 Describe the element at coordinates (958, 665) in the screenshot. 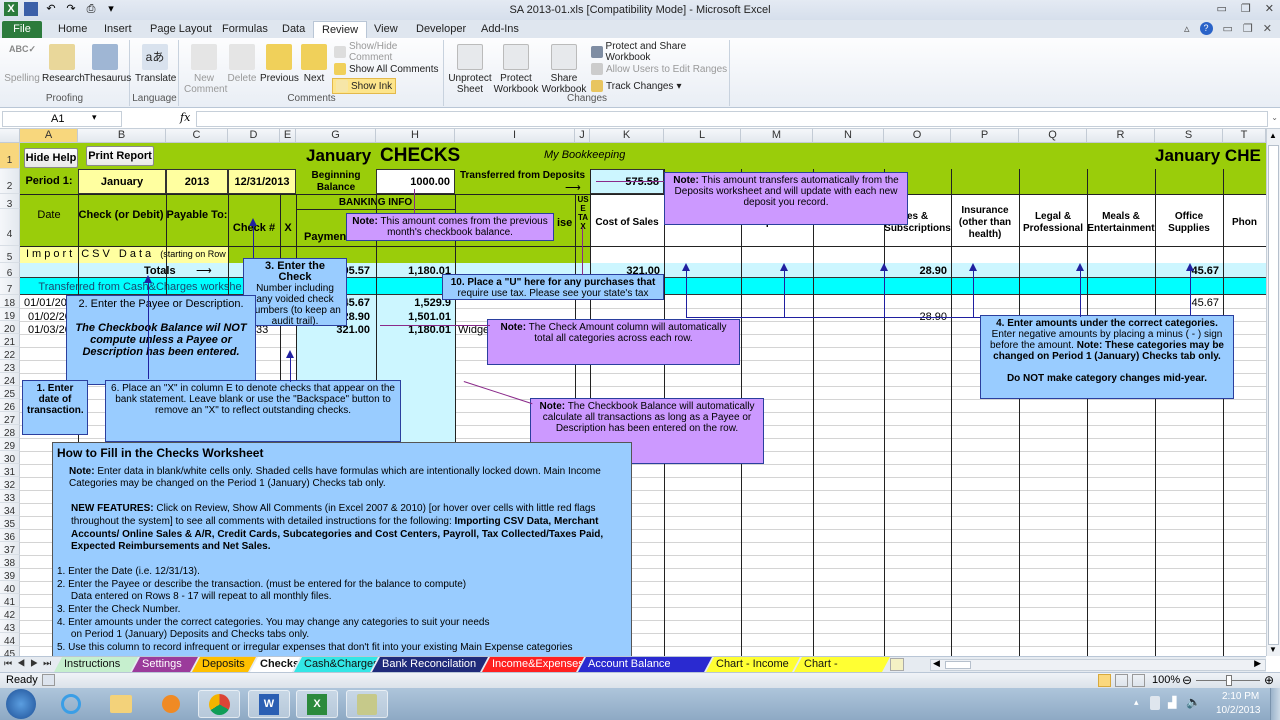

I see `horizontal-scroll-thumb` at that location.